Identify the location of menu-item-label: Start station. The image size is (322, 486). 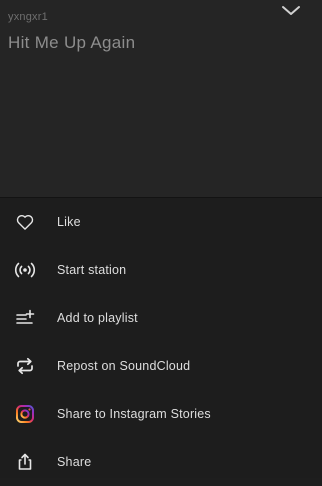
(92, 270).